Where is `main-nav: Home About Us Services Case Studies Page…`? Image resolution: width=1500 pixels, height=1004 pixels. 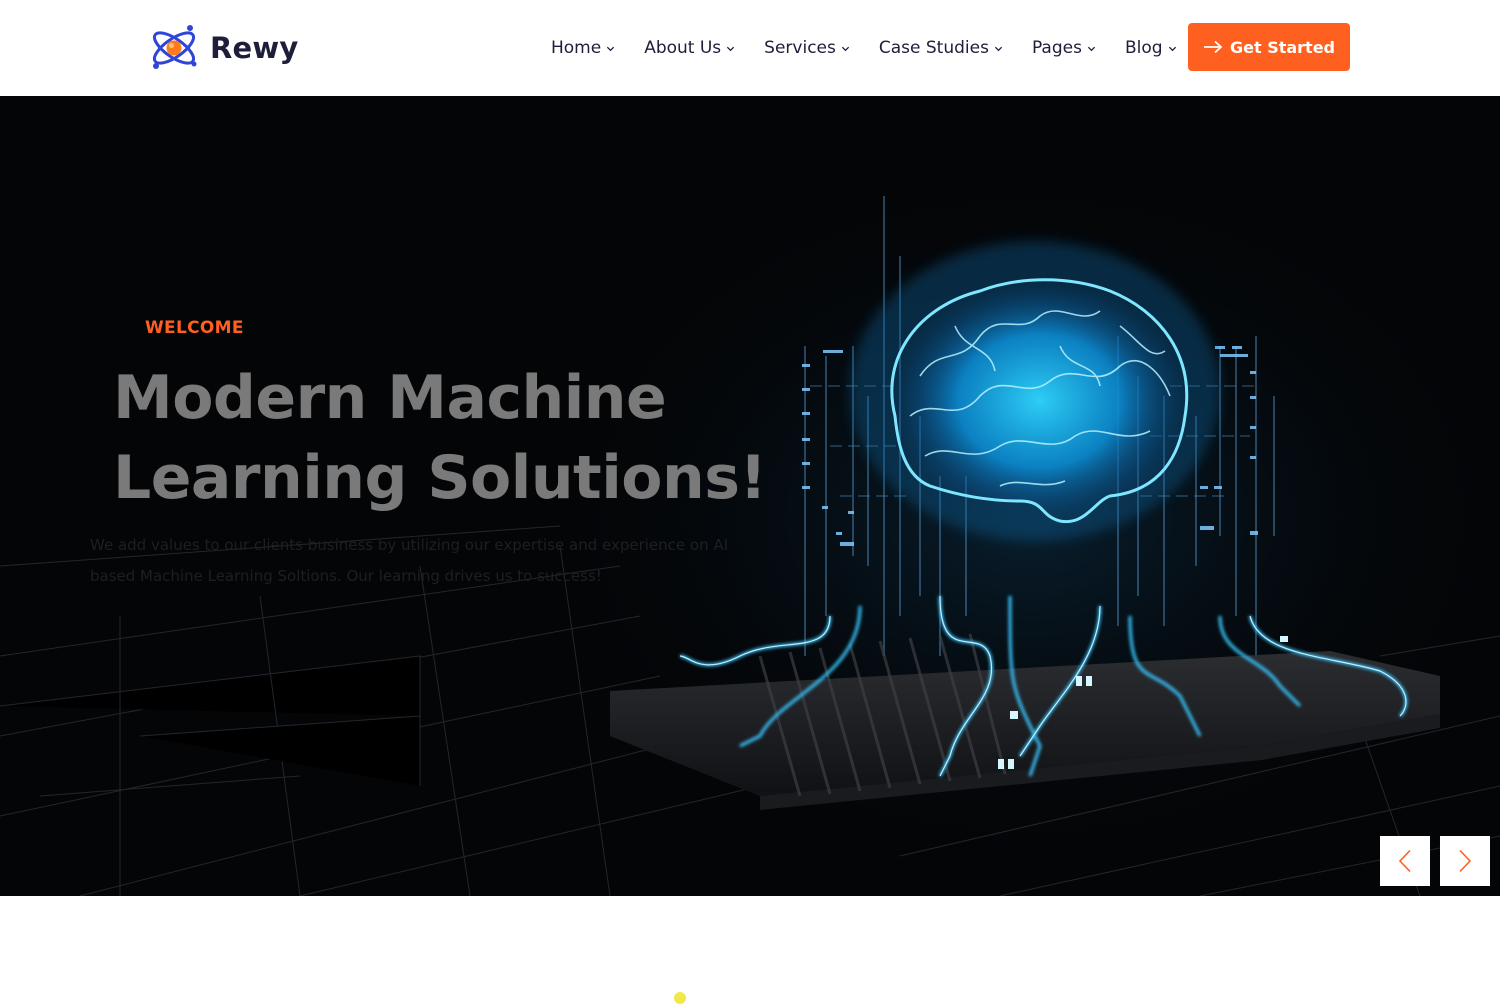 main-nav: Home About Us Services Case Studies Page… is located at coordinates (864, 48).